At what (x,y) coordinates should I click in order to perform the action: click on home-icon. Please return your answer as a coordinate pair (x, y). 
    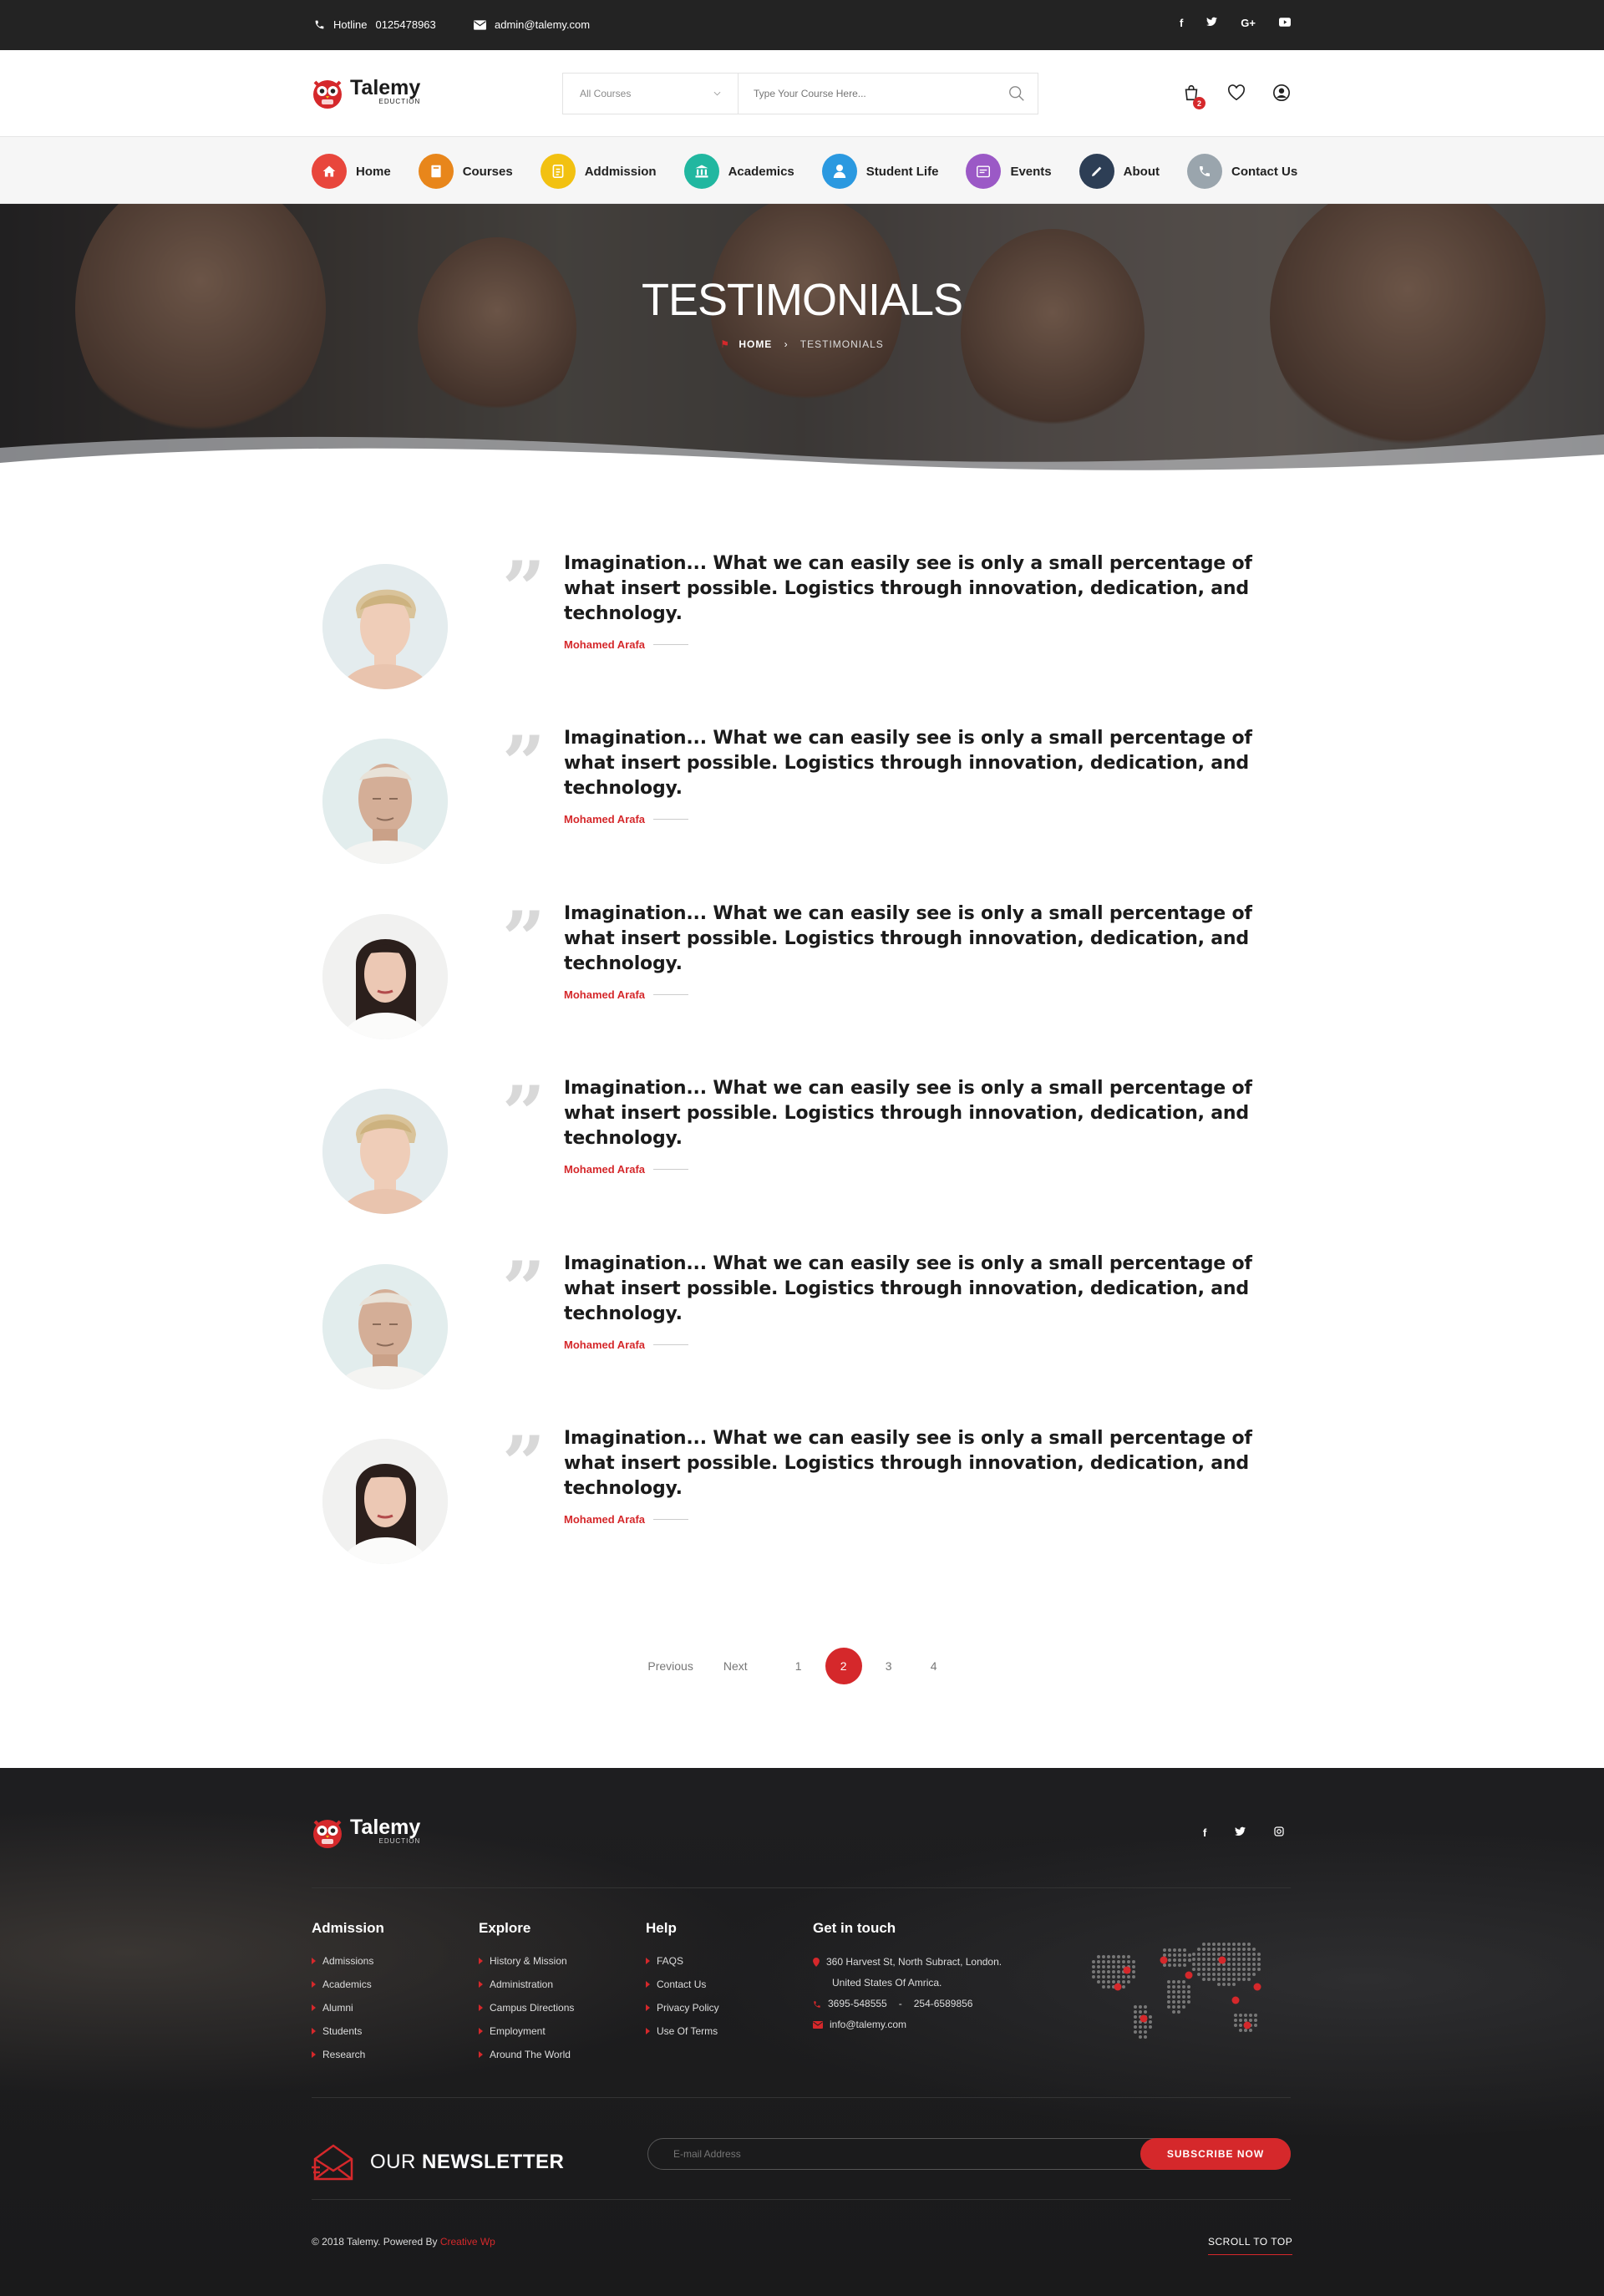
    Looking at the image, I should click on (330, 171).